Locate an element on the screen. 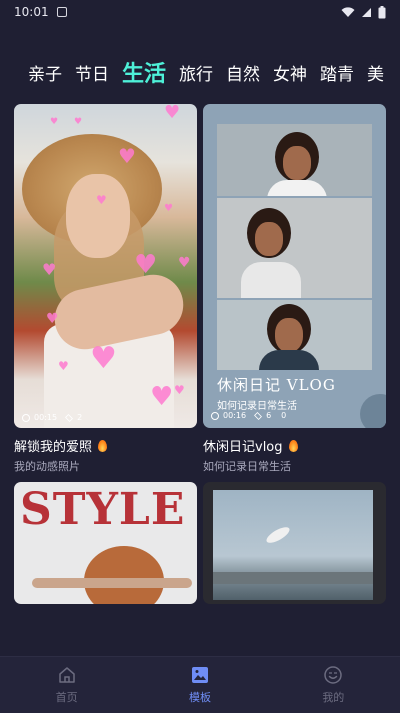 The width and height of the screenshot is (400, 713). card-caption: 解锁我的爱照 我的动感照片 is located at coordinates (105, 455).